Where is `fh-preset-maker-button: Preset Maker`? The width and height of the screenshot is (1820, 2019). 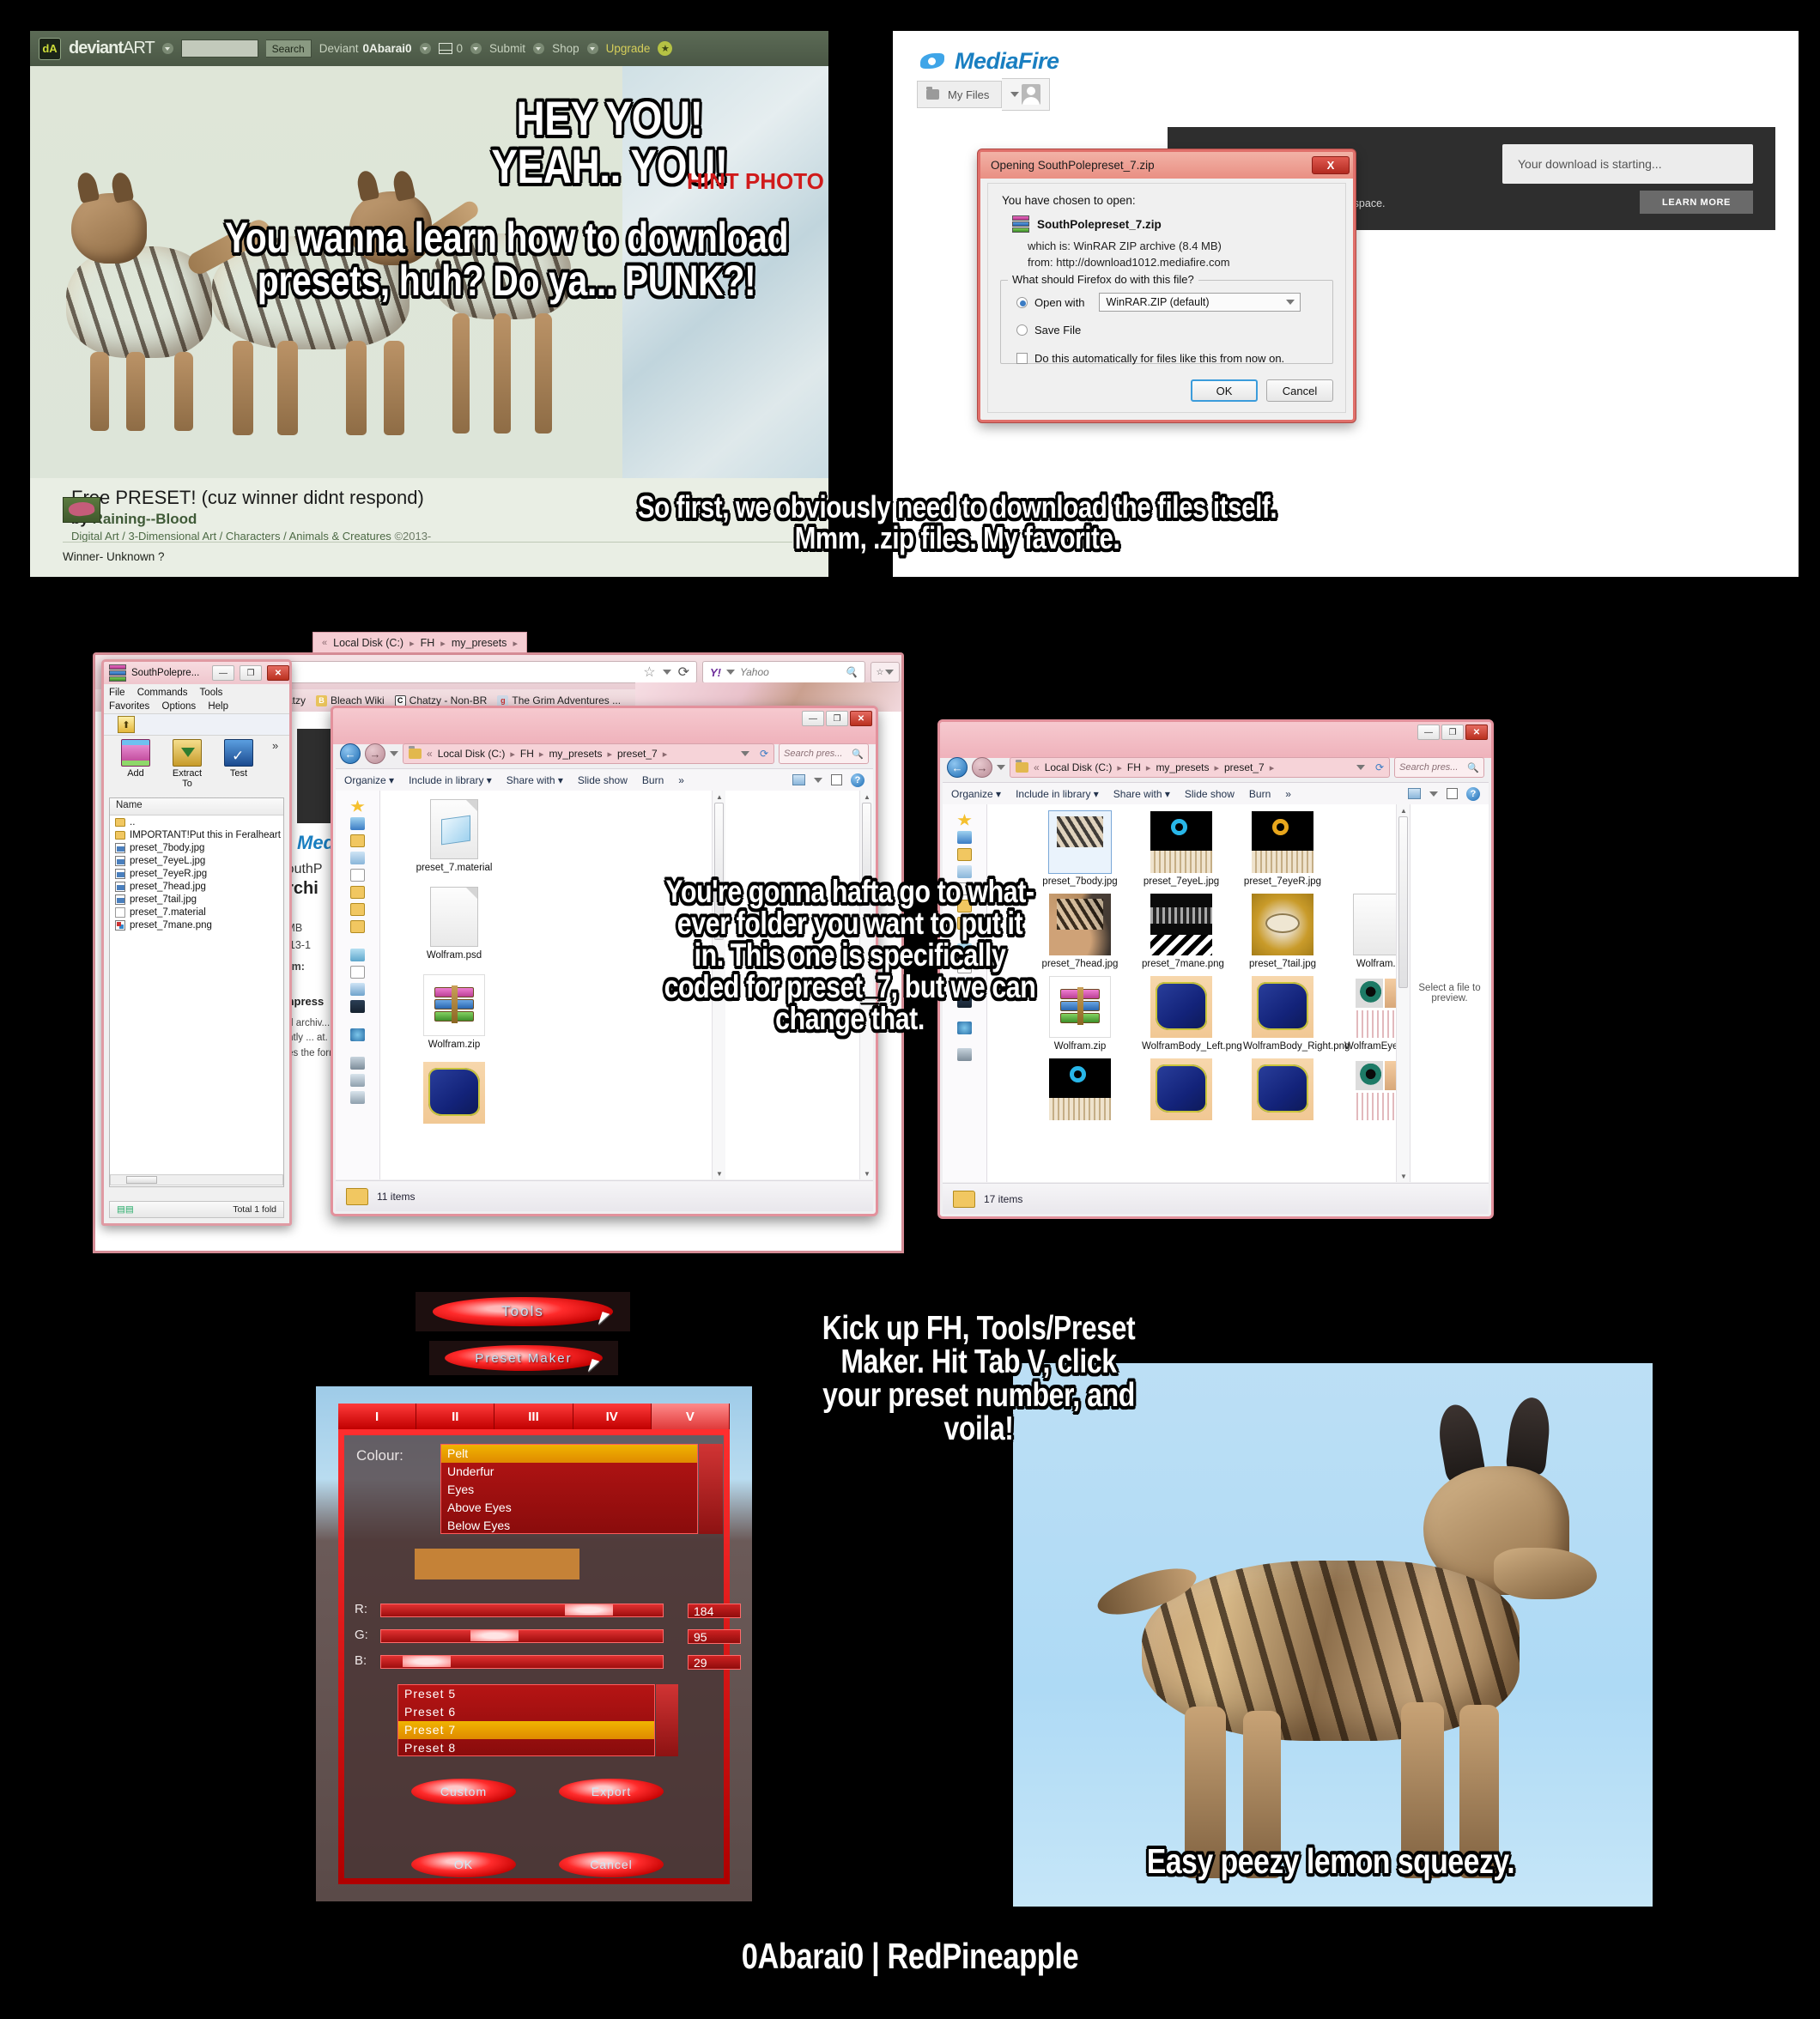
fh-preset-maker-button: Preset Maker is located at coordinates (524, 1358).